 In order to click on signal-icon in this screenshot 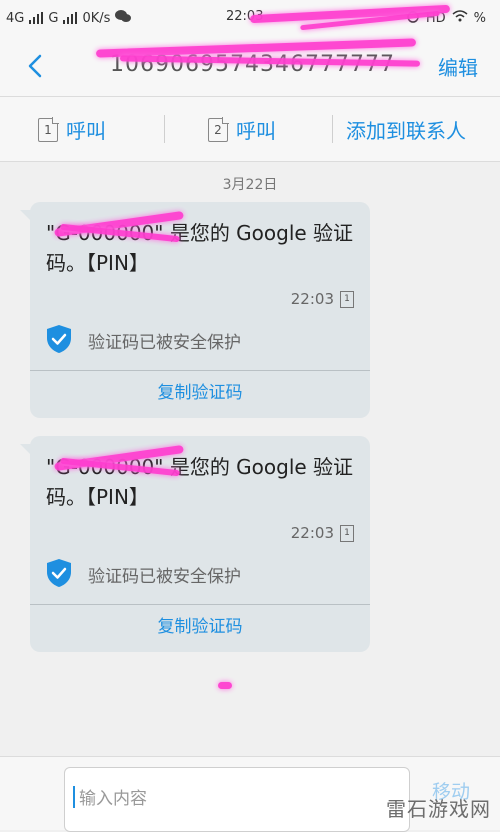, I will do `click(36, 18)`.